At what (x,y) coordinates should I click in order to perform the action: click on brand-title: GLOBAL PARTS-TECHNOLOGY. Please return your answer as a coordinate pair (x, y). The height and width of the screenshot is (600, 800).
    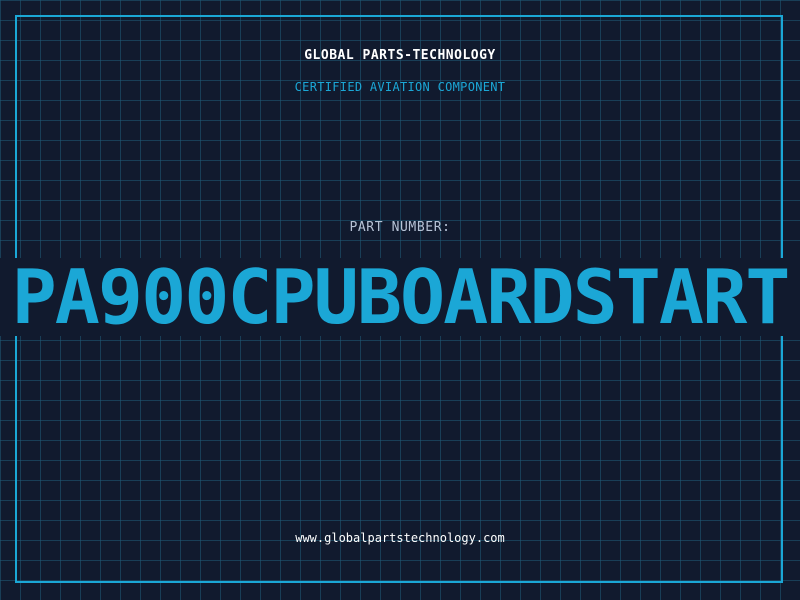
    Looking at the image, I should click on (400, 55).